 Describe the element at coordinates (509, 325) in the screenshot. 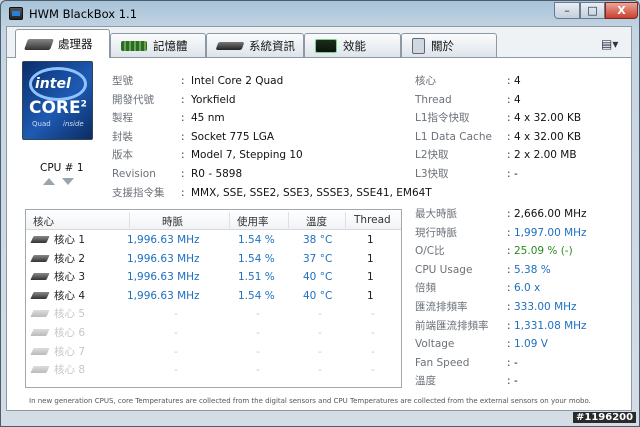

I see `perf-6-colon: :` at that location.